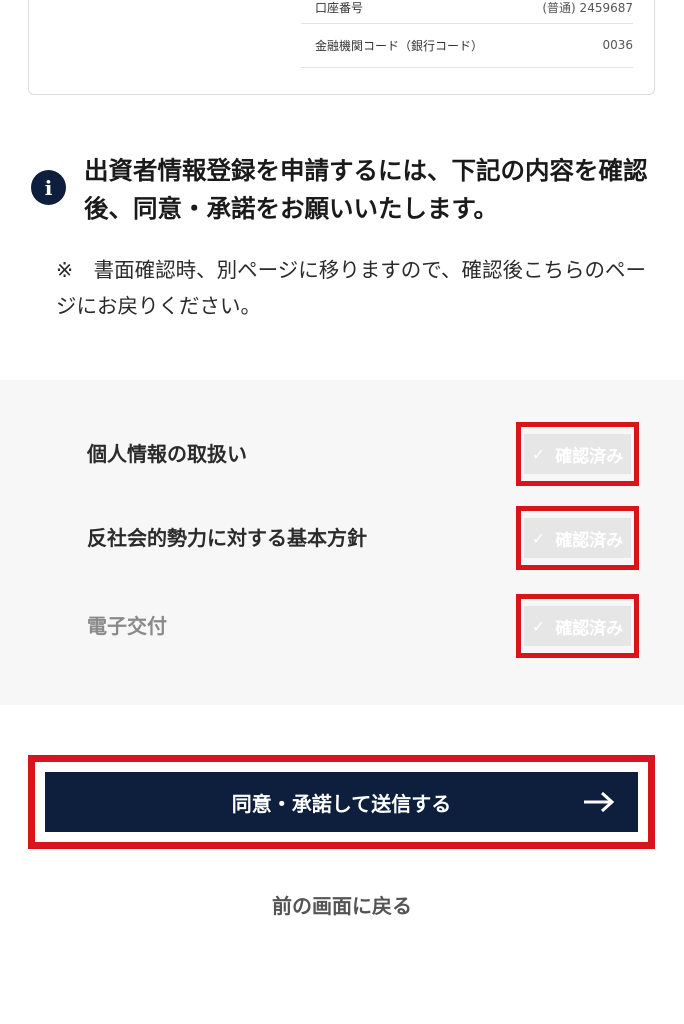 The image size is (684, 1024). Describe the element at coordinates (167, 454) in the screenshot. I see `document-label: 個人情報の取扱い` at that location.